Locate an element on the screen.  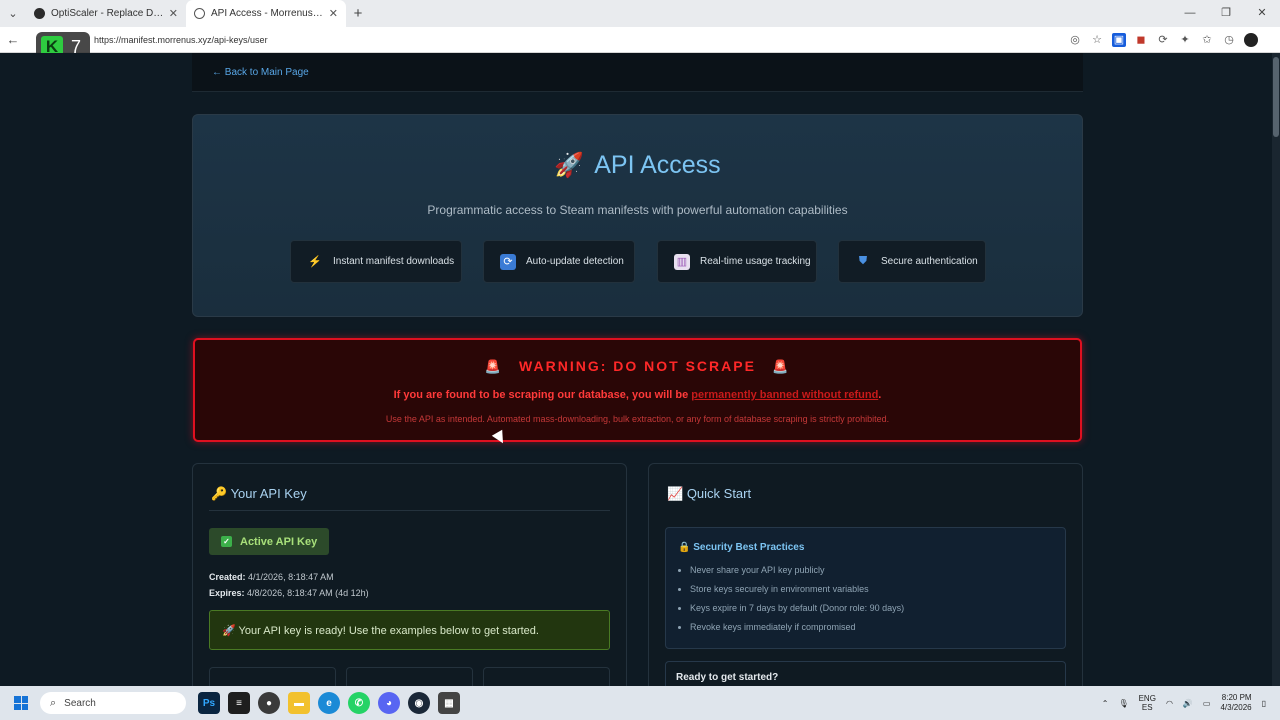
discord-icon: ◕ is located at coordinates (389, 703).